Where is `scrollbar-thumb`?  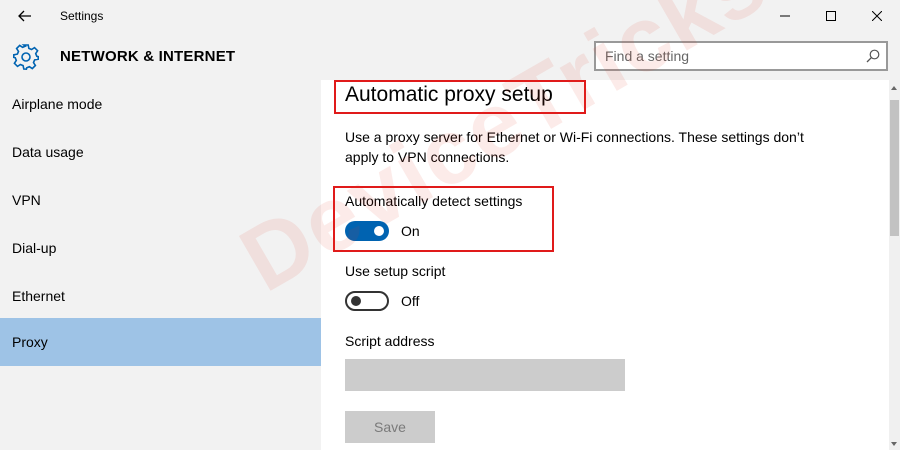
scrollbar-thumb is located at coordinates (894, 168).